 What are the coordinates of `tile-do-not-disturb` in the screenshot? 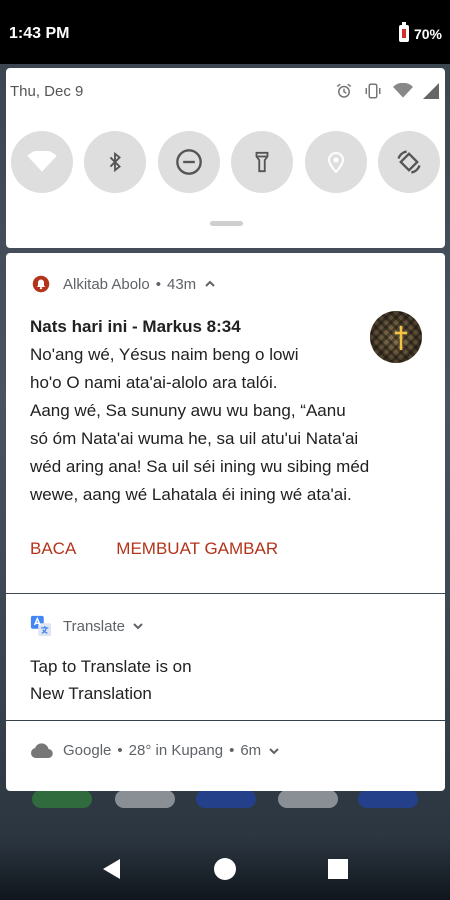 It's located at (189, 162).